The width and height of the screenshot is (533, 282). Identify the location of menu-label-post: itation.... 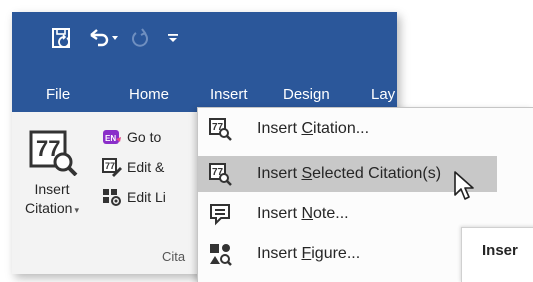
(341, 128).